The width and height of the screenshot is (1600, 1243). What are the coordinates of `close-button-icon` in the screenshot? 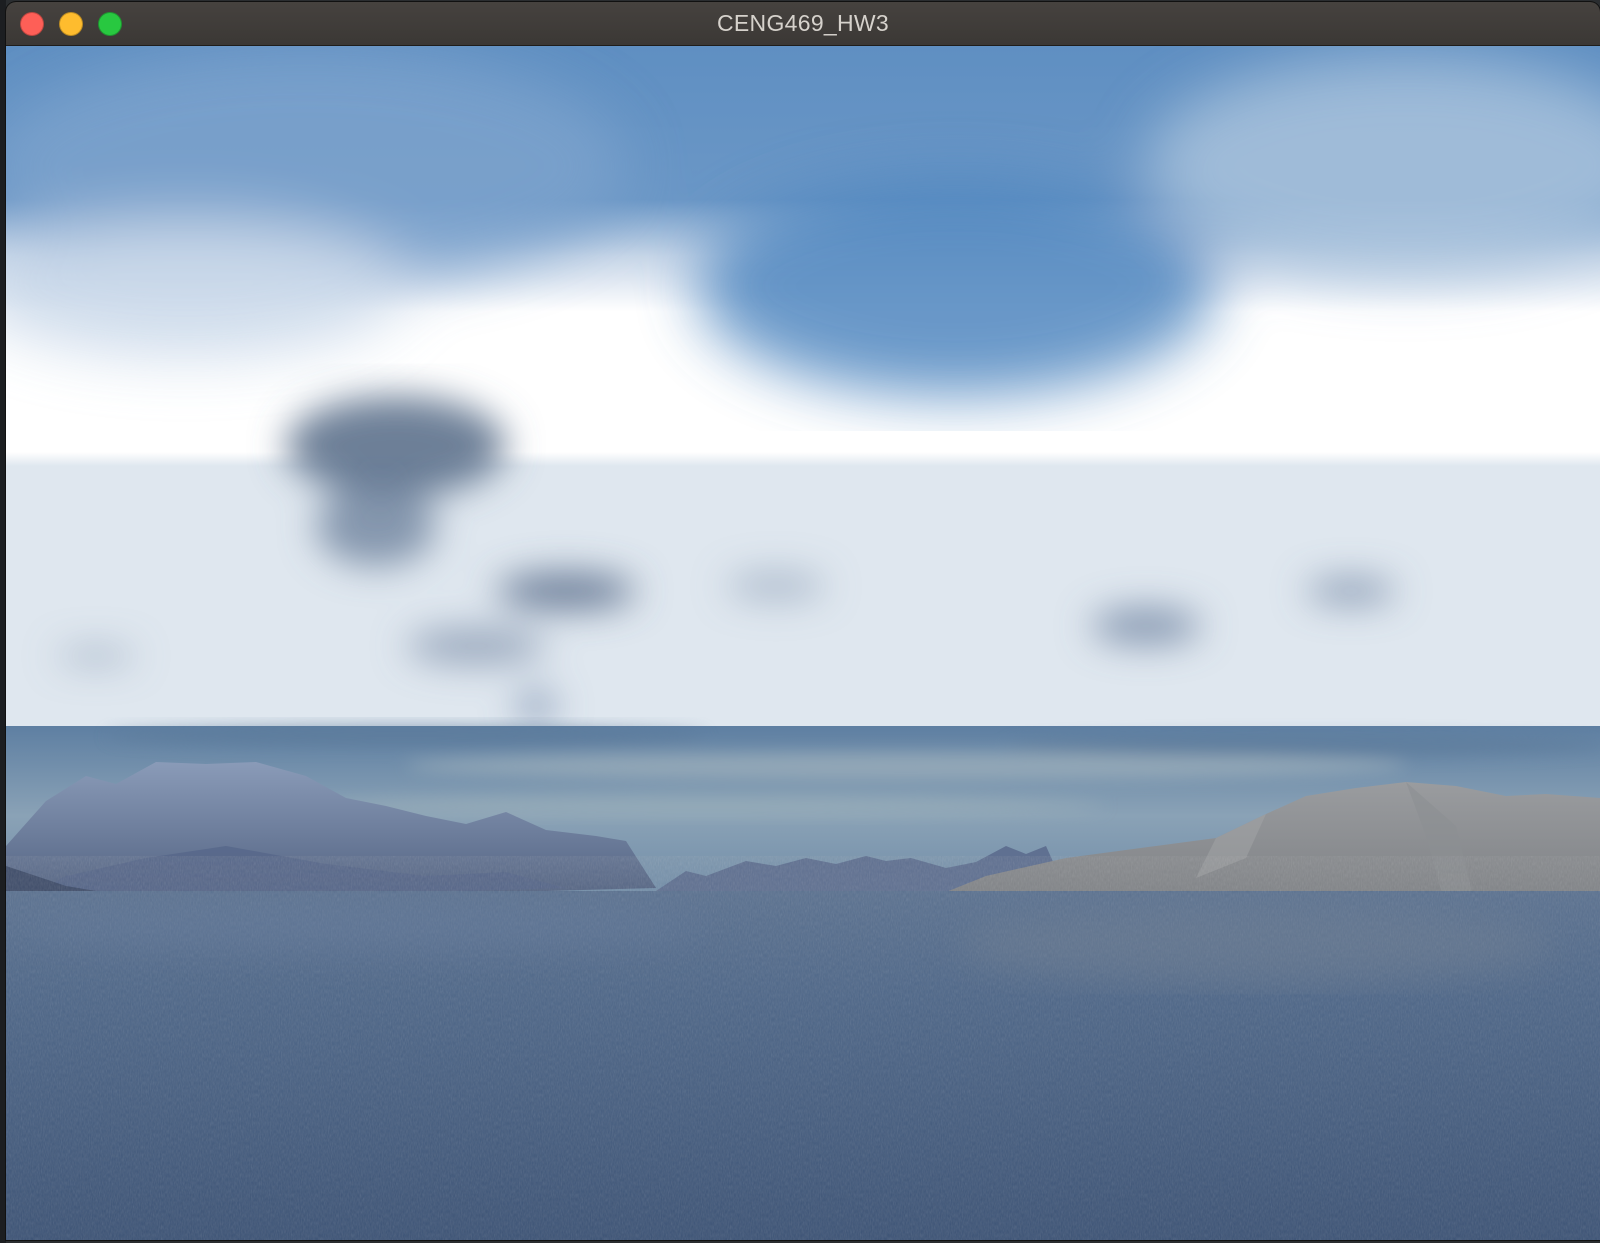 It's located at (32, 24).